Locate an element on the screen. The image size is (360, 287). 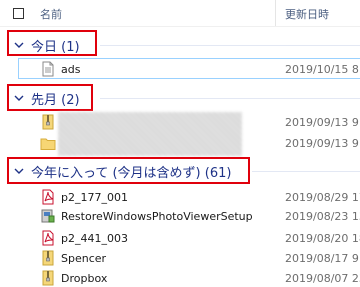
file-name: Spencer is located at coordinates (83, 258).